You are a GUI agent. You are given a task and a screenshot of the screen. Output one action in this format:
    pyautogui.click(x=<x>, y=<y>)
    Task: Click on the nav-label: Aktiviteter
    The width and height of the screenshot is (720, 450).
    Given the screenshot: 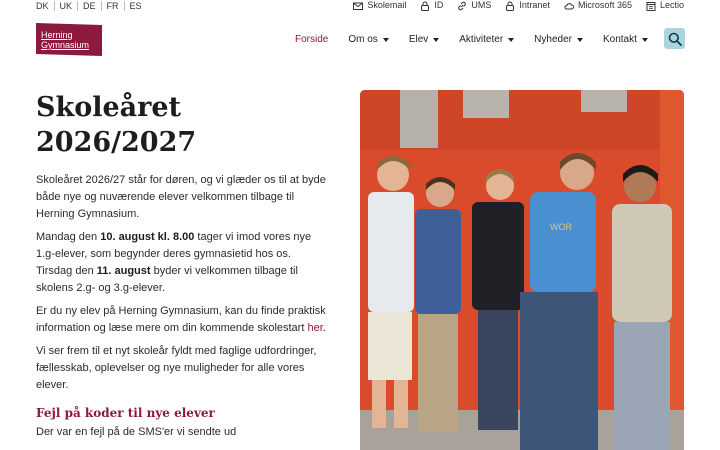 What is the action you would take?
    pyautogui.click(x=481, y=39)
    